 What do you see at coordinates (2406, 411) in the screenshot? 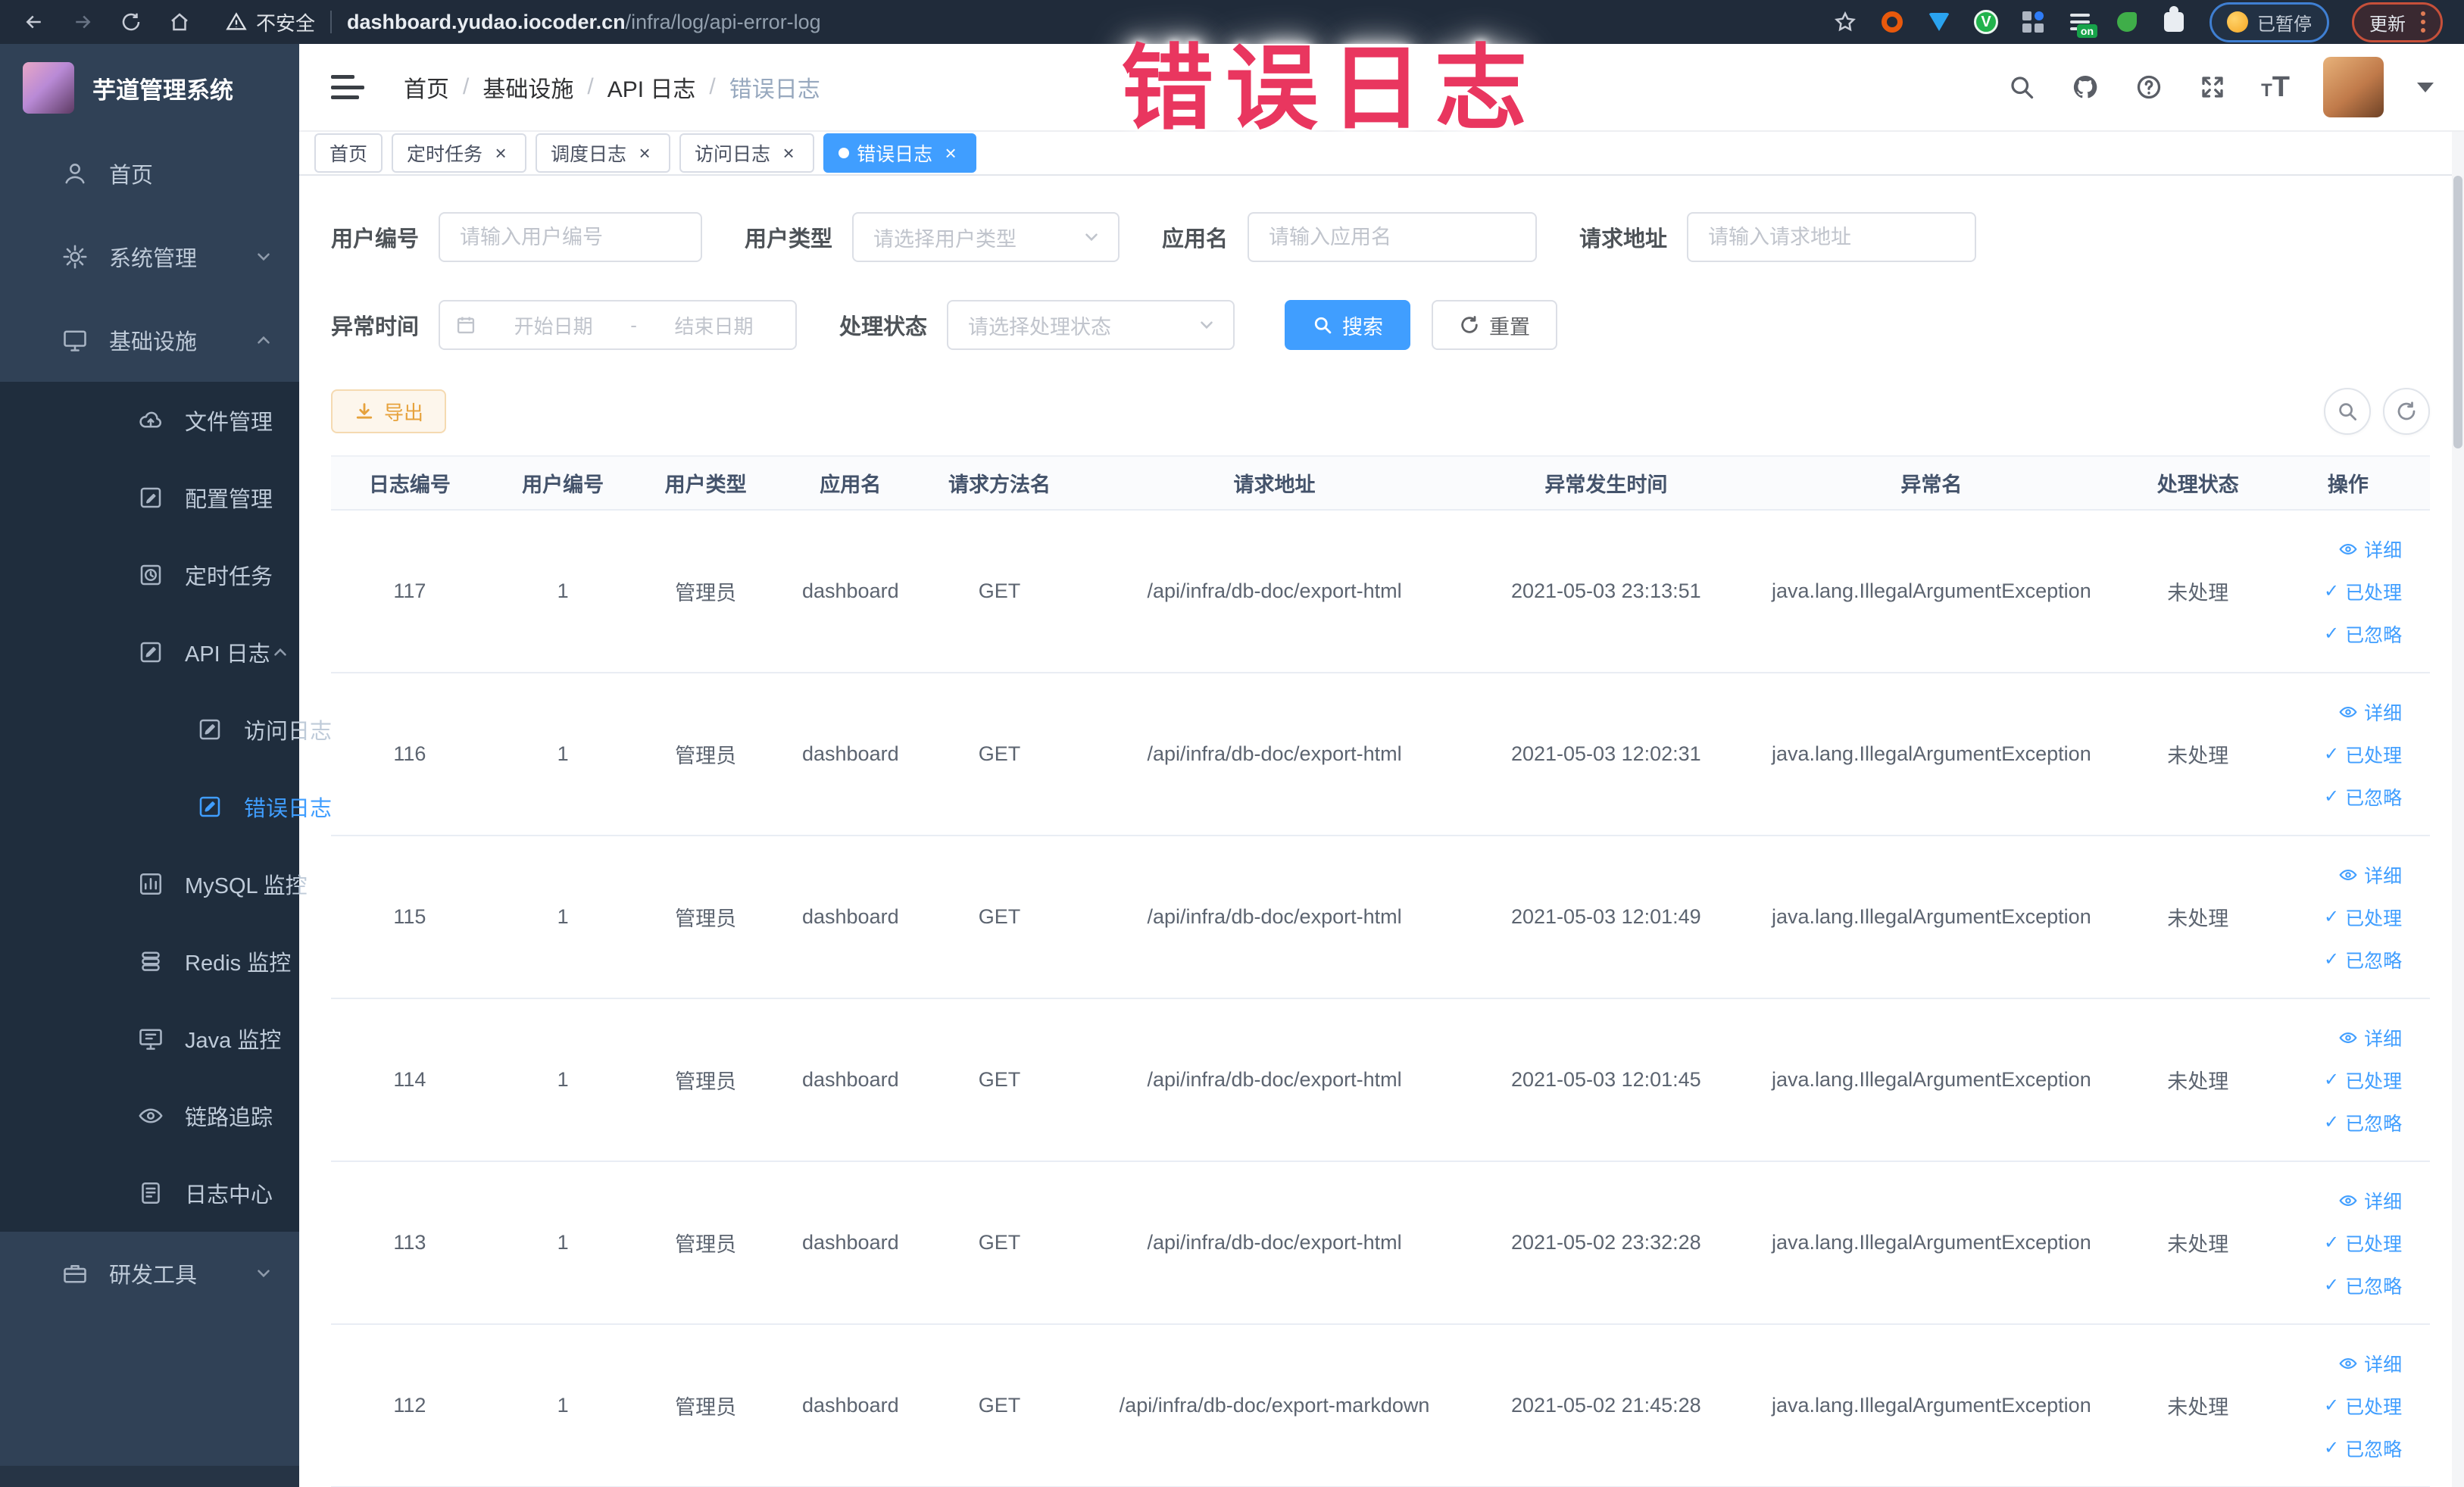
I see `refresh-table-button` at bounding box center [2406, 411].